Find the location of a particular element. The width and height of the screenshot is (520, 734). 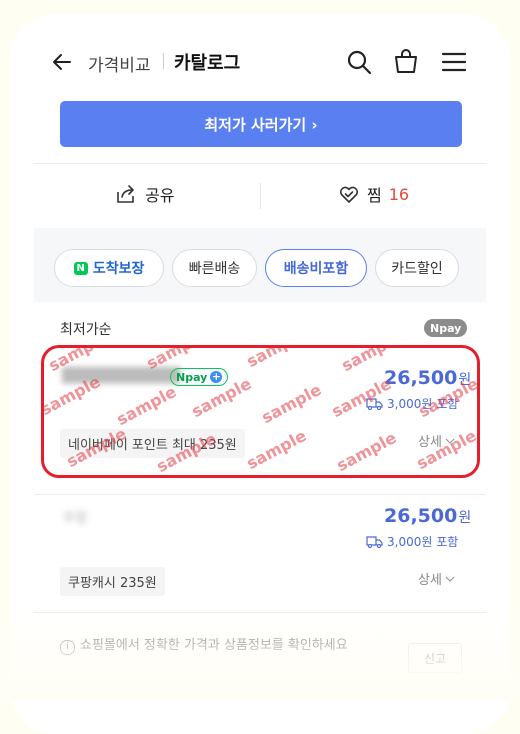

breadcrumb-divider is located at coordinates (163, 61).